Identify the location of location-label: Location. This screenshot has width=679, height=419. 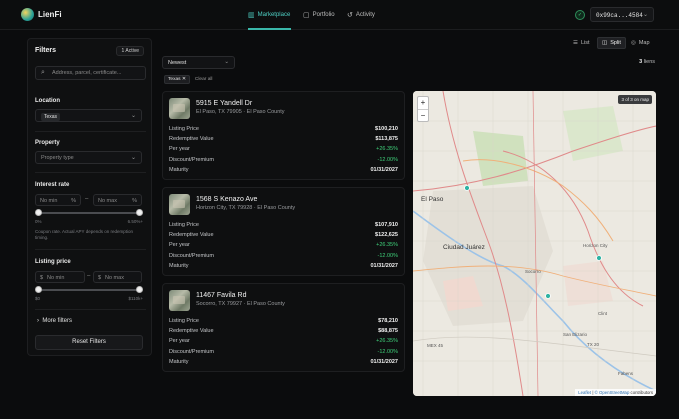
(47, 101).